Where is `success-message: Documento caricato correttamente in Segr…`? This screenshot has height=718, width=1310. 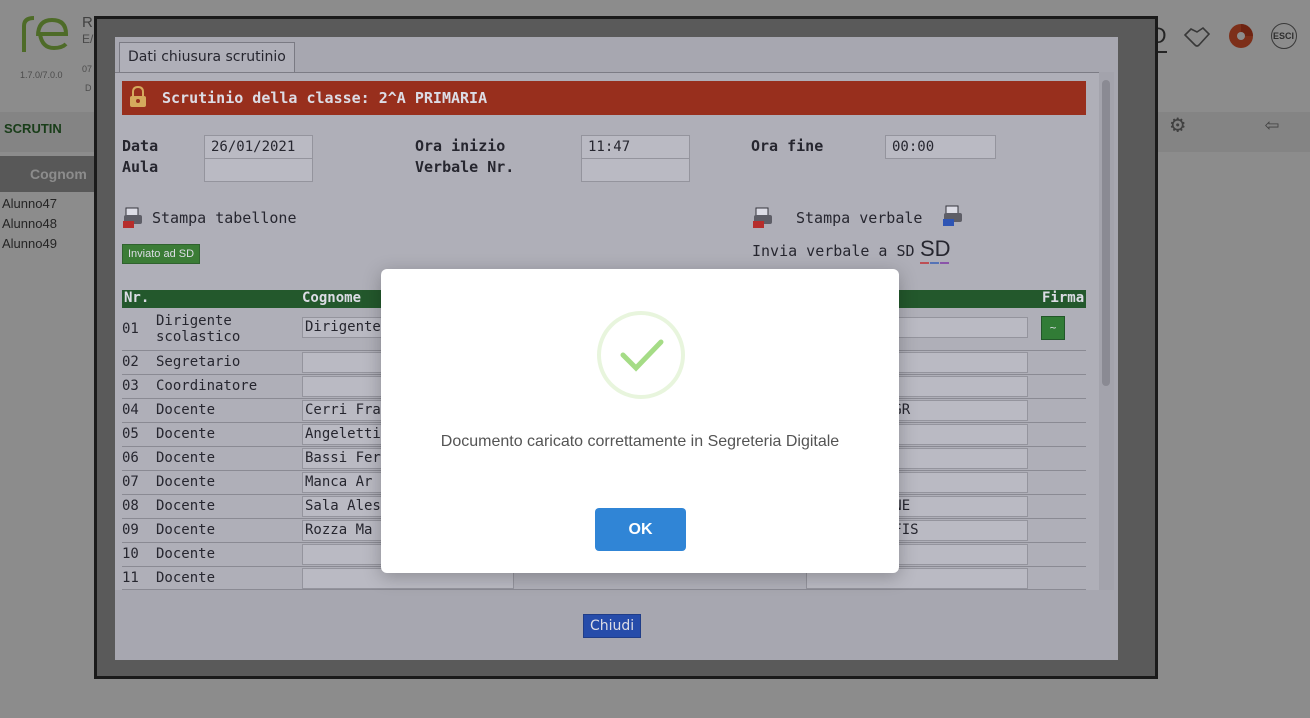 success-message: Documento caricato correttamente in Segr… is located at coordinates (640, 441).